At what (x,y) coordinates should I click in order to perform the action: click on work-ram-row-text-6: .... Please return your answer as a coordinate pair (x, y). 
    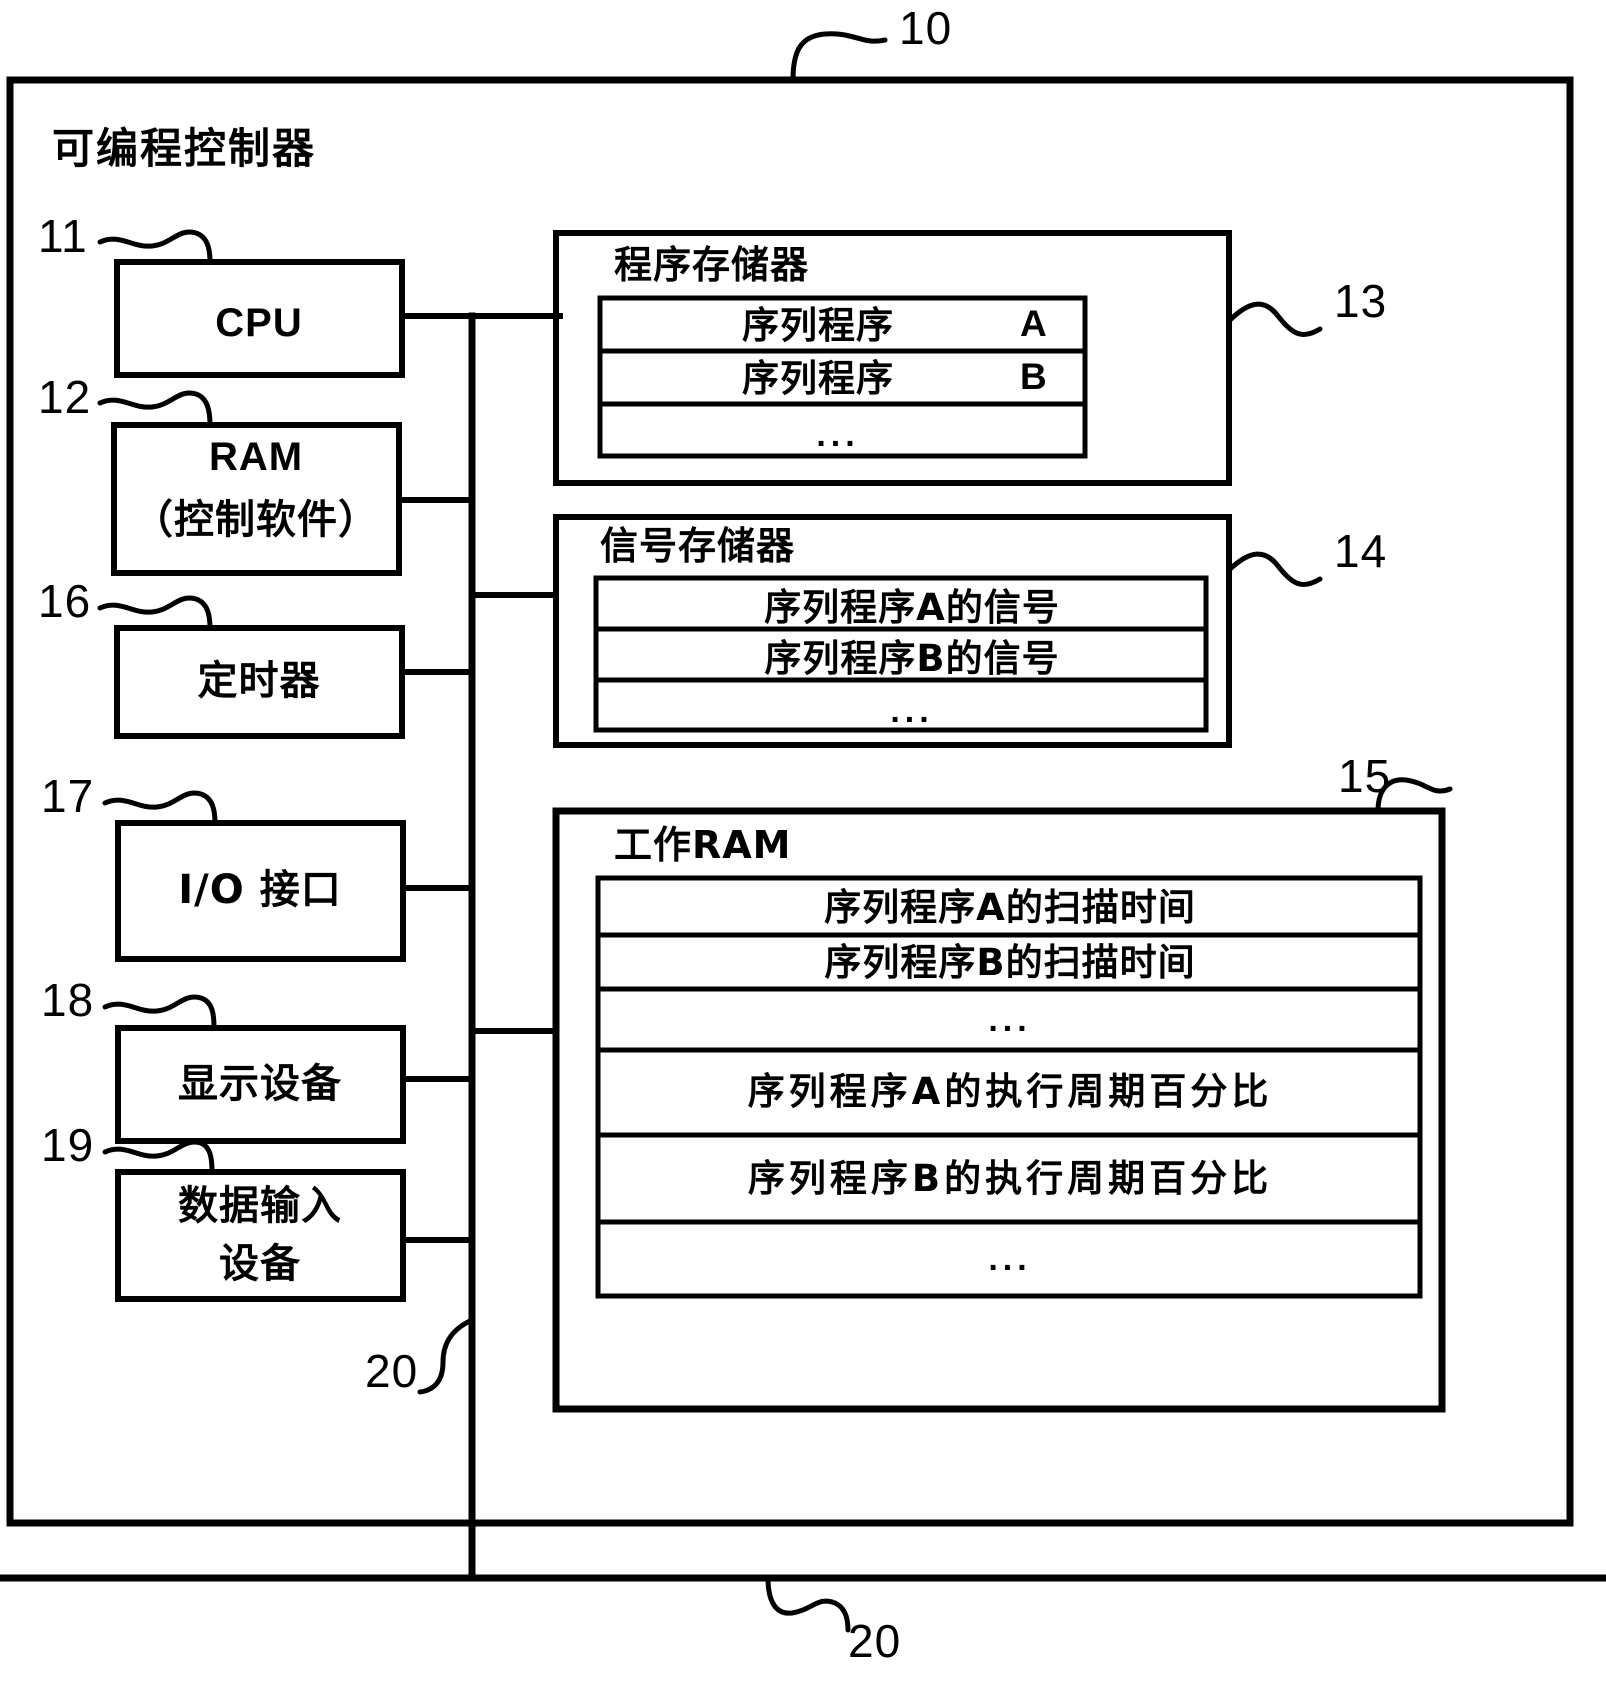
    Looking at the image, I should click on (1010, 1259).